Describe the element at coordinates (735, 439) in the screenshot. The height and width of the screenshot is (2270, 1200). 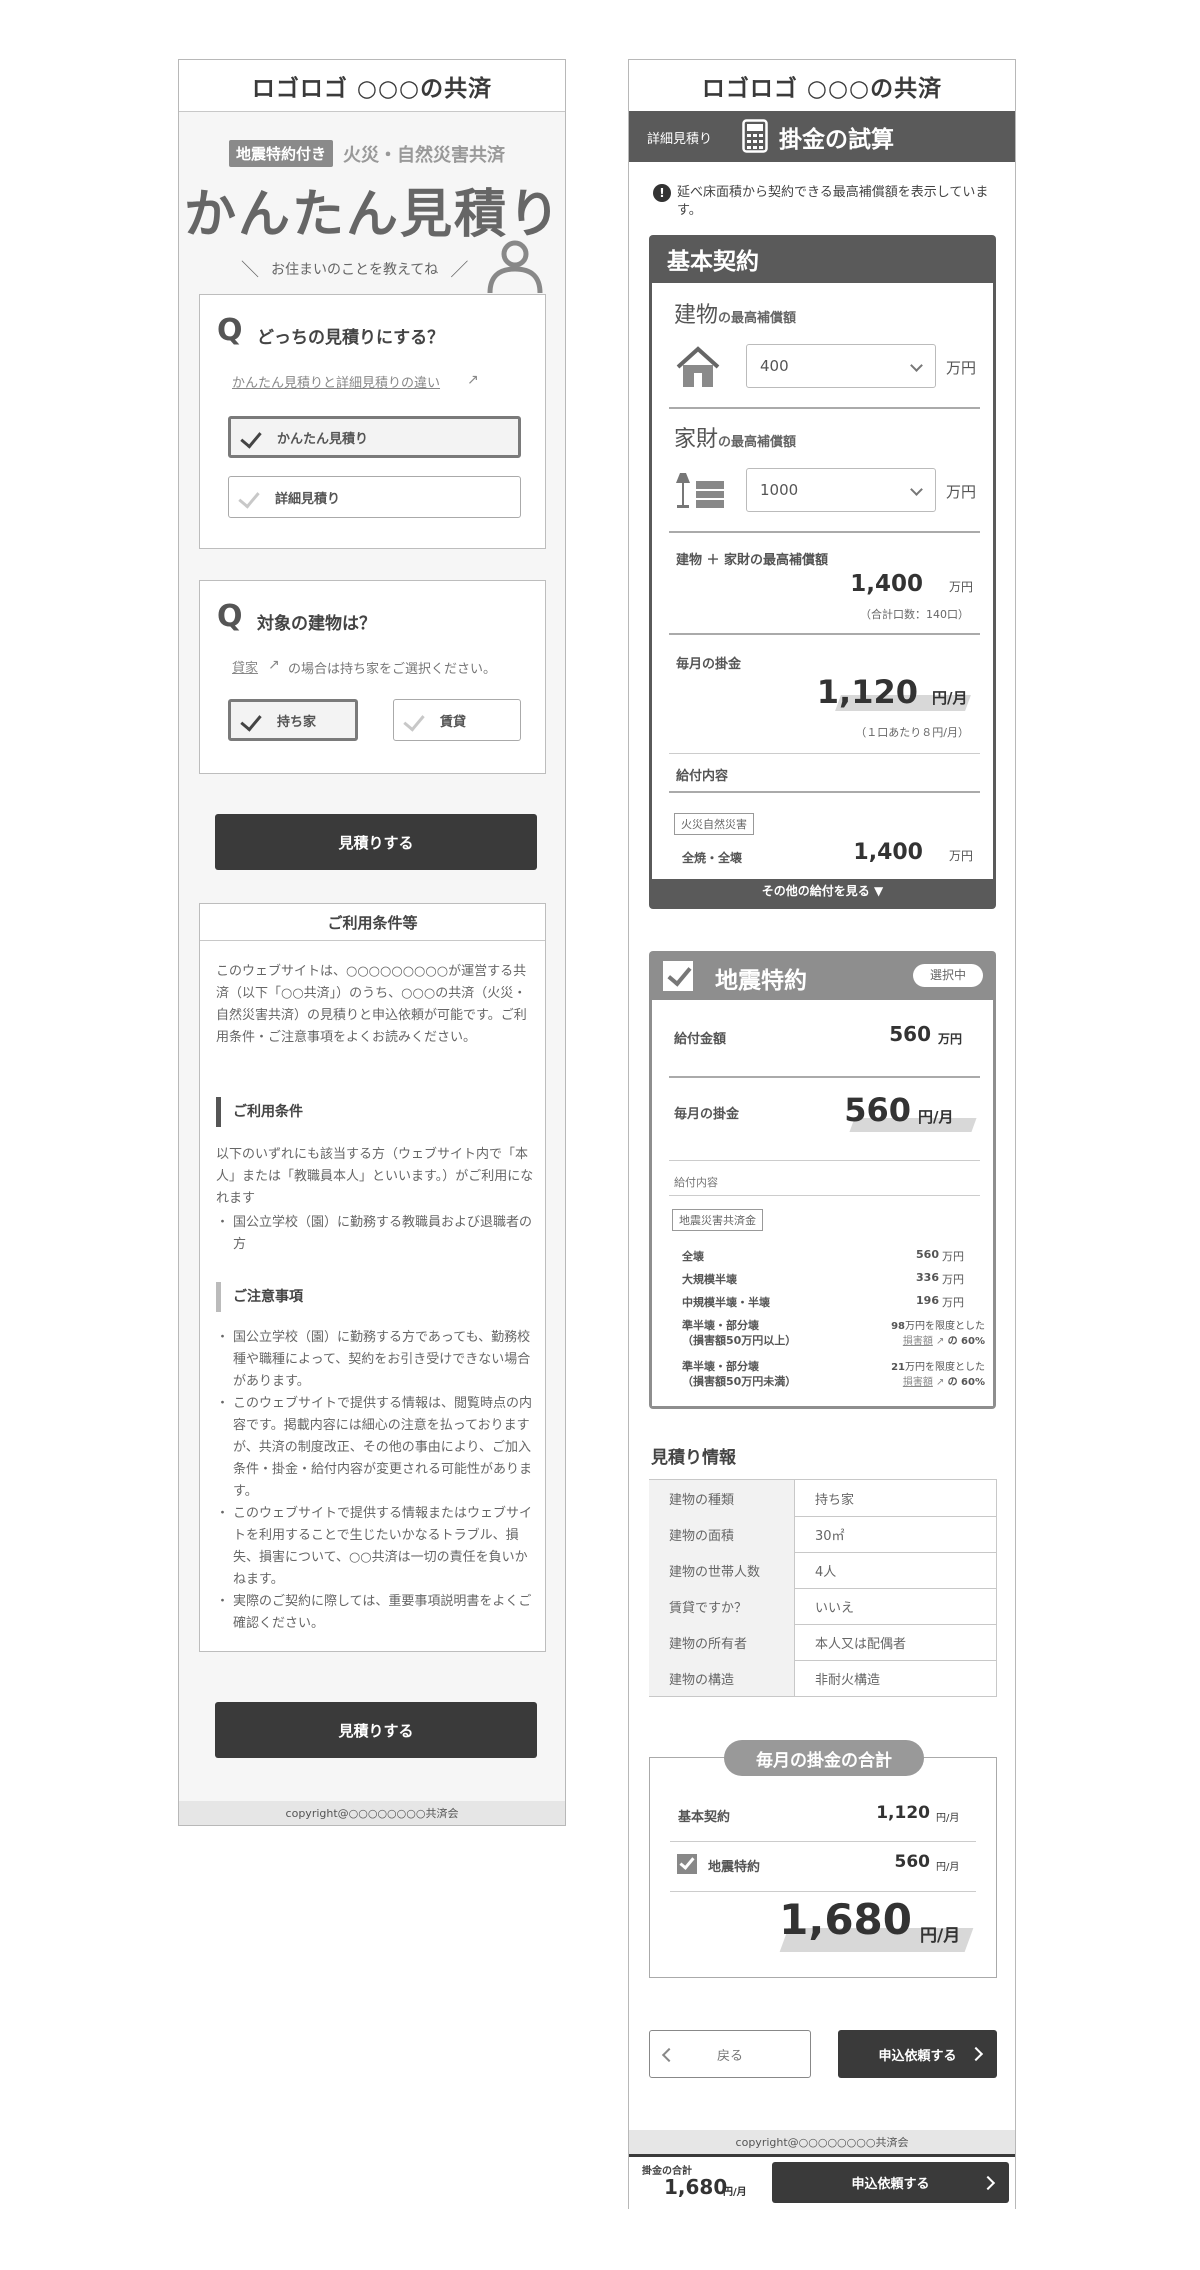
I see `furniture-label: 家財の最高補償額` at that location.